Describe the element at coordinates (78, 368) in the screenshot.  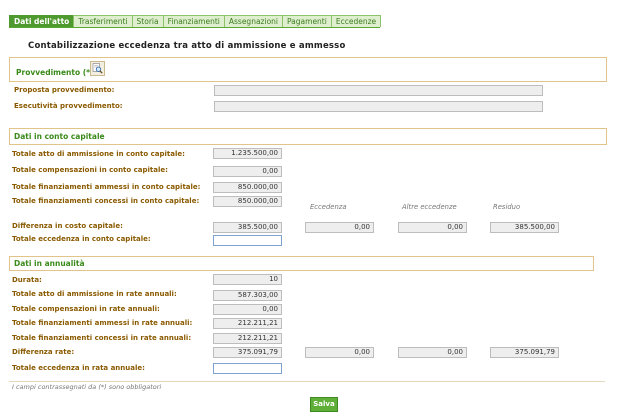
I see `annualita-eccedenza-totale-label: Totale eccedenza in rata annuale:` at that location.